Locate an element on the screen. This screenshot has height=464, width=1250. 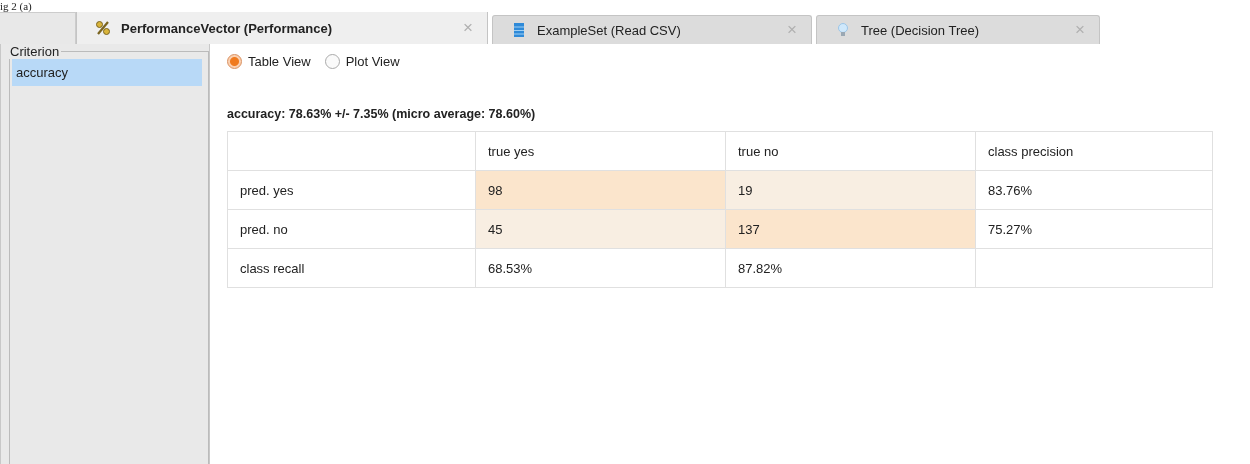
criterion-title: Criterion is located at coordinates (35, 51).